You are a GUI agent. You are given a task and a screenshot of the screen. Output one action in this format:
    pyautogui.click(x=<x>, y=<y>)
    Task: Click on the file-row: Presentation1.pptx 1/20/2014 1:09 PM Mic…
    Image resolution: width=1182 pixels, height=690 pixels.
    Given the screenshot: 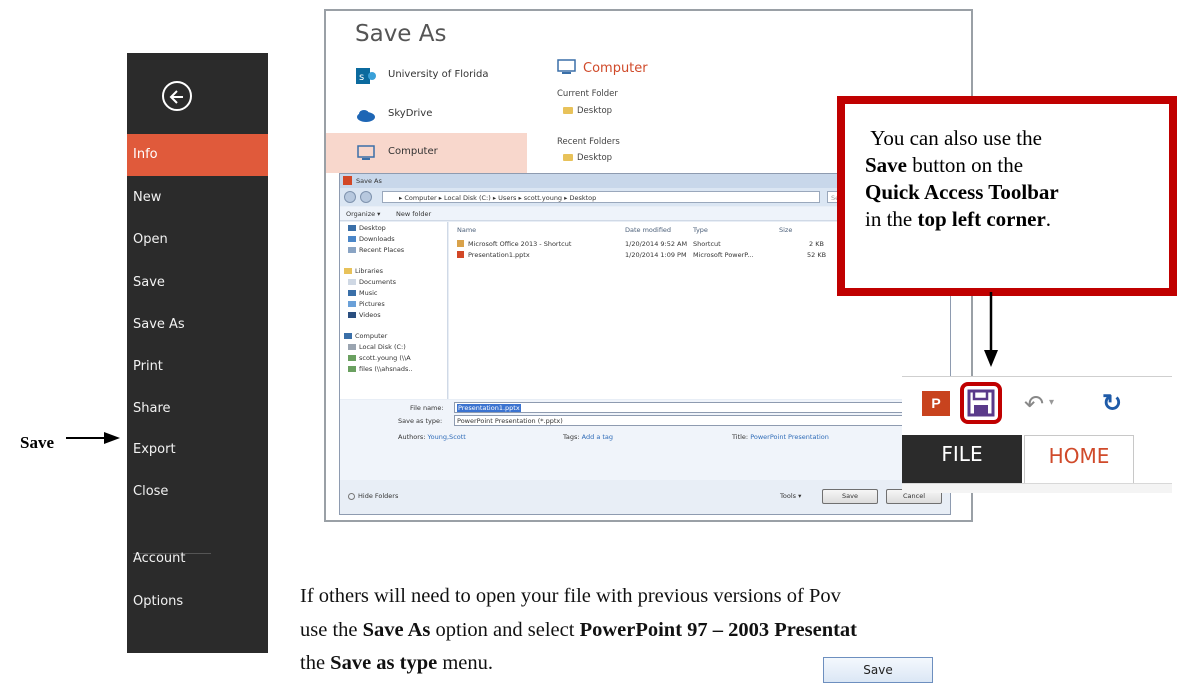 What is the action you would take?
    pyautogui.click(x=649, y=256)
    